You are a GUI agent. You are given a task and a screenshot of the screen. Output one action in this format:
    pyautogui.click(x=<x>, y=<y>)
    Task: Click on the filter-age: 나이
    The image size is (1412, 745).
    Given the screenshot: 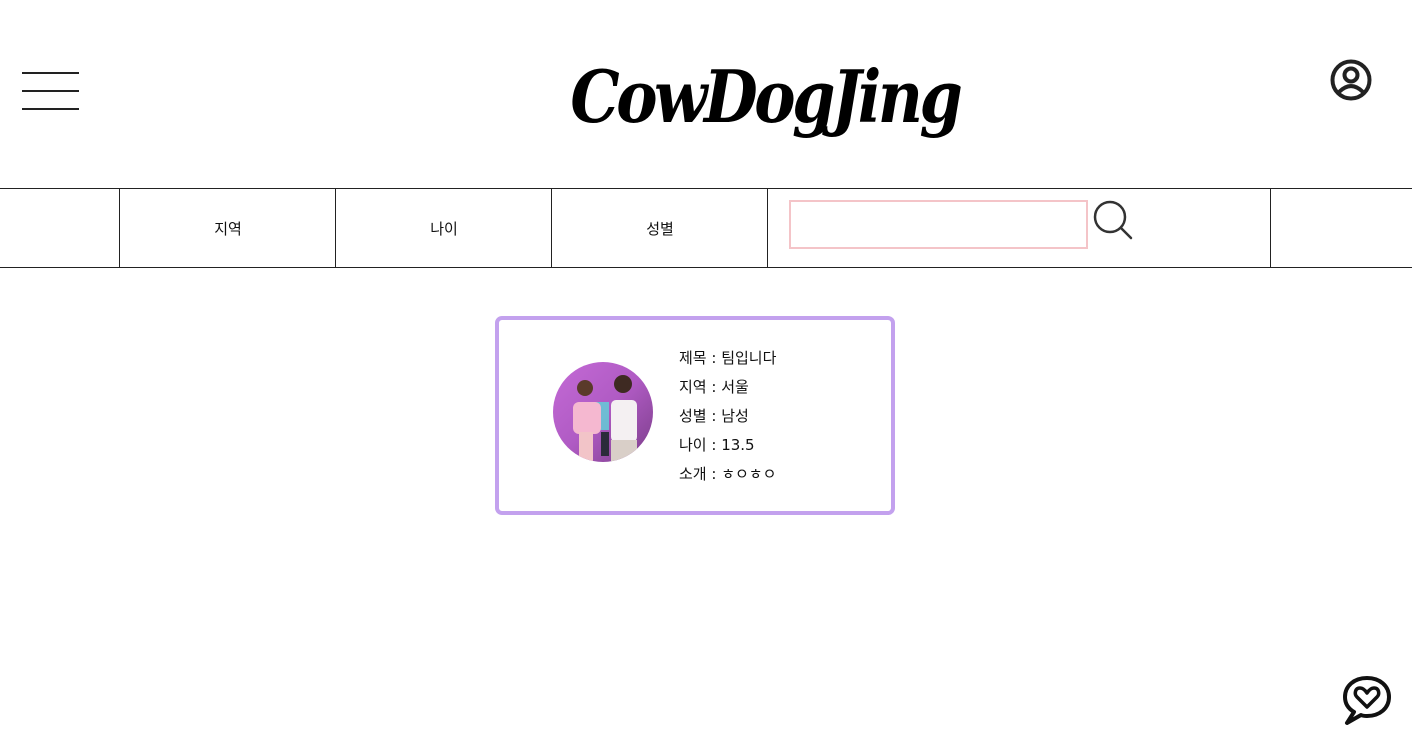 What is the action you would take?
    pyautogui.click(x=443, y=228)
    